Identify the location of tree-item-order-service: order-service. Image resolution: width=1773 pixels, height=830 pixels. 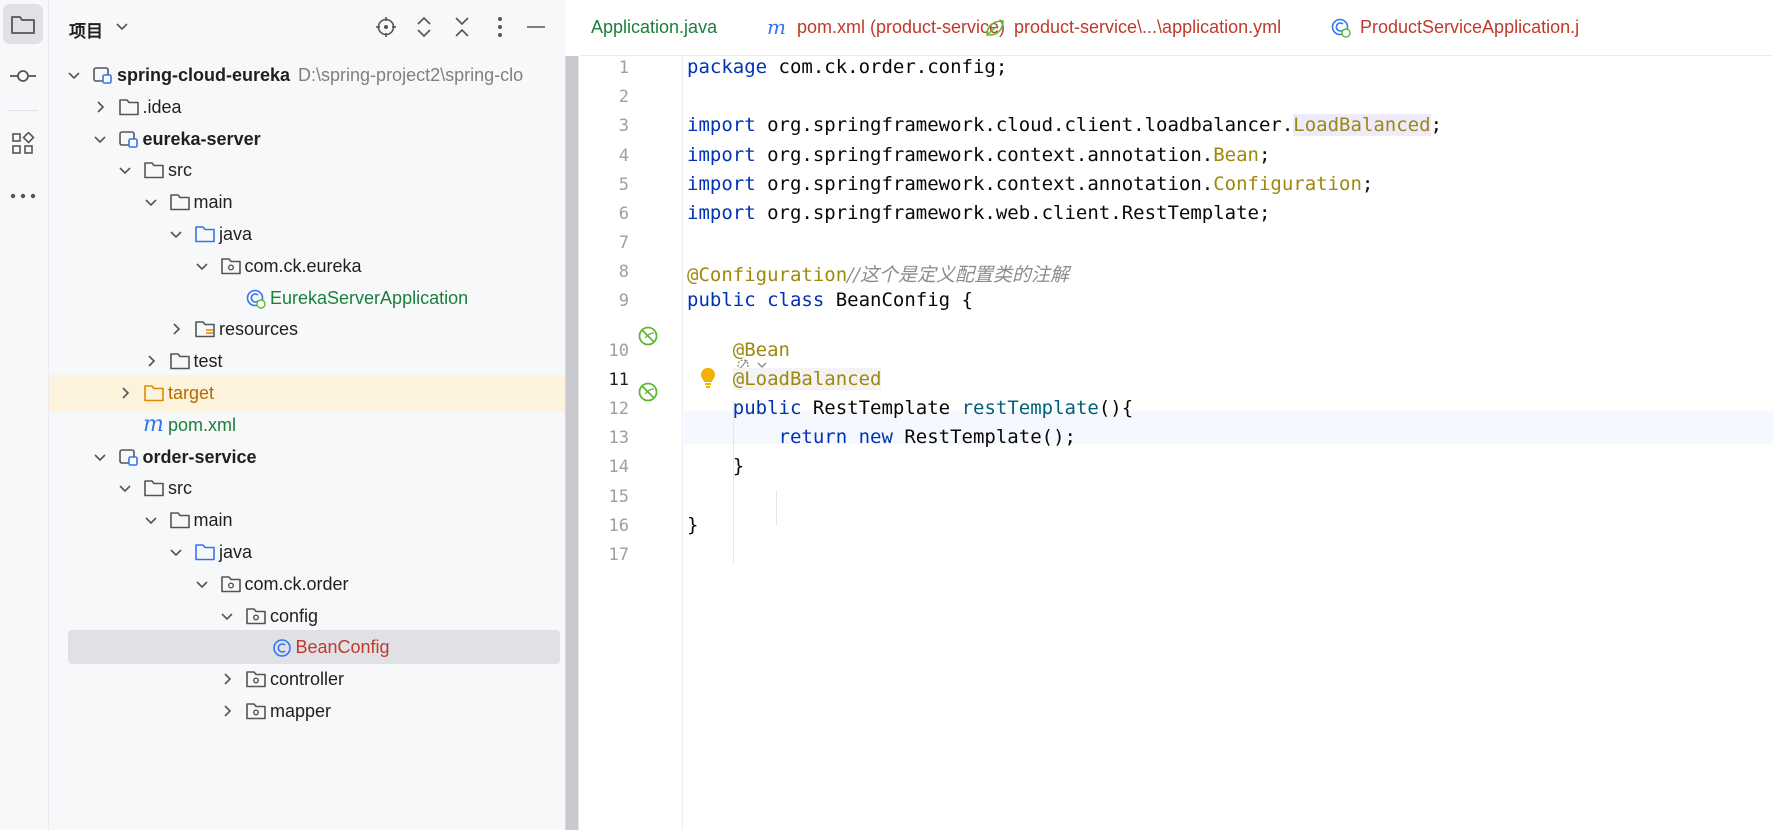
(307, 457).